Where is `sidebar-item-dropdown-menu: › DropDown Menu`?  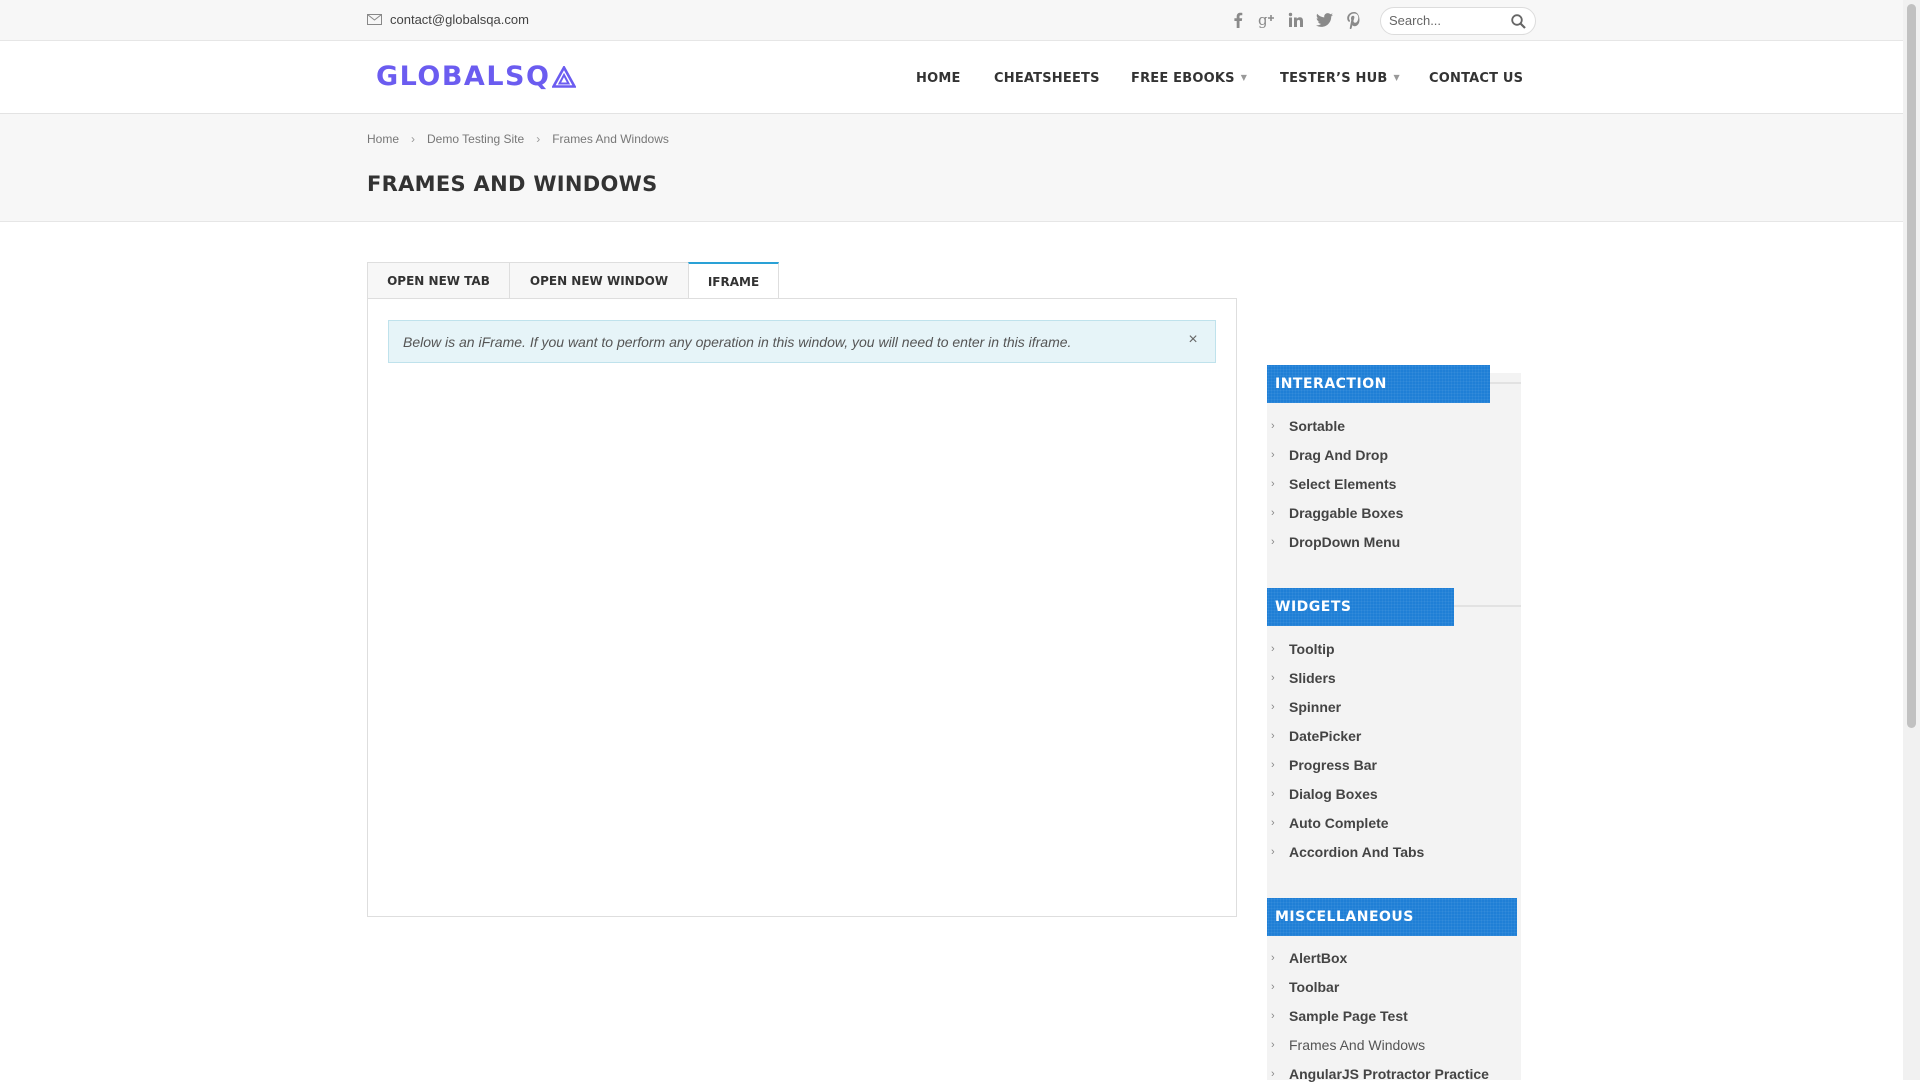 sidebar-item-dropdown-menu: › DropDown Menu is located at coordinates (1394, 541).